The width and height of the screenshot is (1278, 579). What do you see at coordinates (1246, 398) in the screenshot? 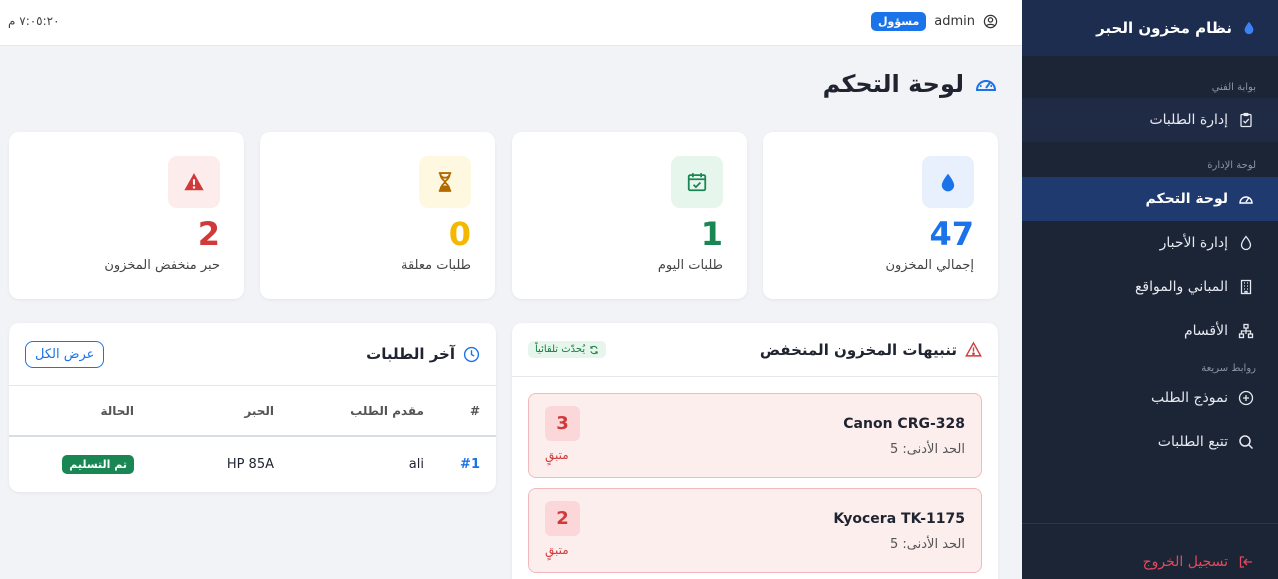
I see `plus-circle-icon` at bounding box center [1246, 398].